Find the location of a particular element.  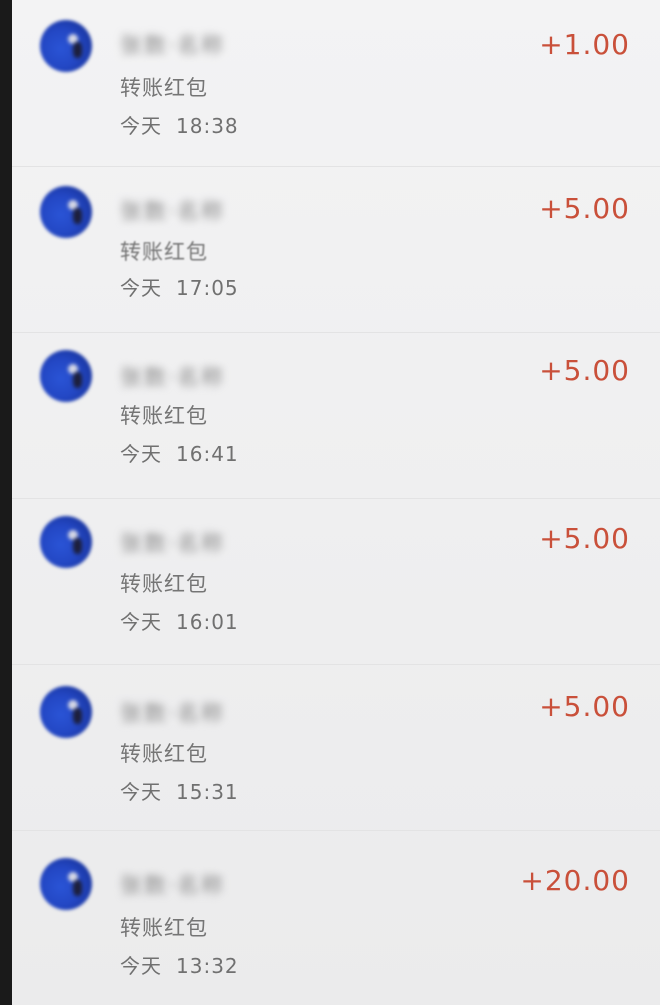

transaction-time: 今天 17:05 is located at coordinates (179, 286).